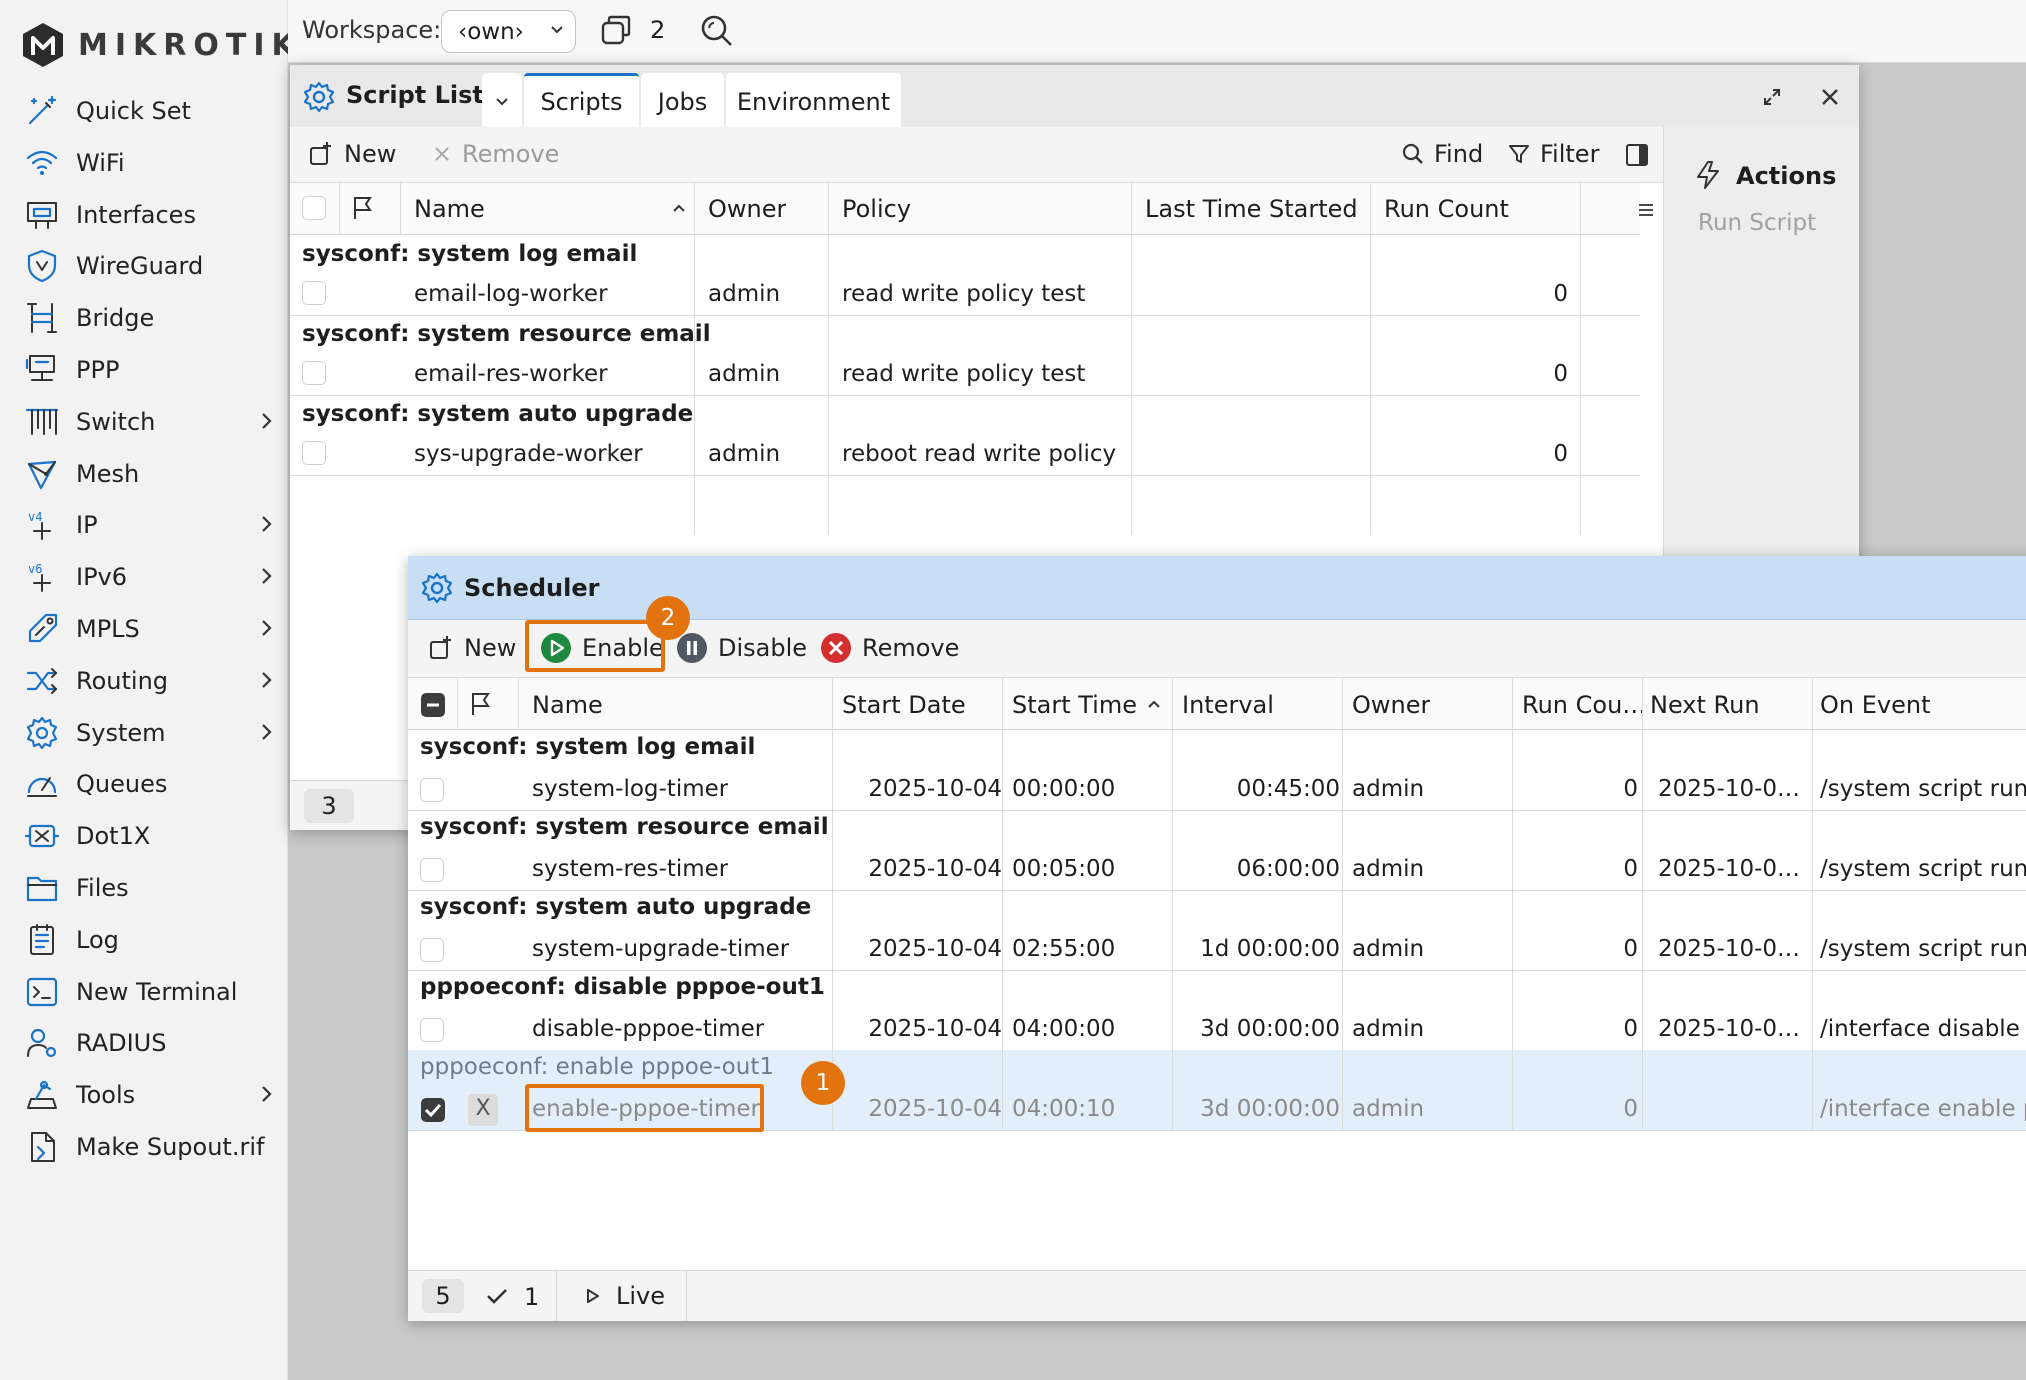 This screenshot has height=1380, width=2026. What do you see at coordinates (433, 705) in the screenshot?
I see `select-partial-checkbox` at bounding box center [433, 705].